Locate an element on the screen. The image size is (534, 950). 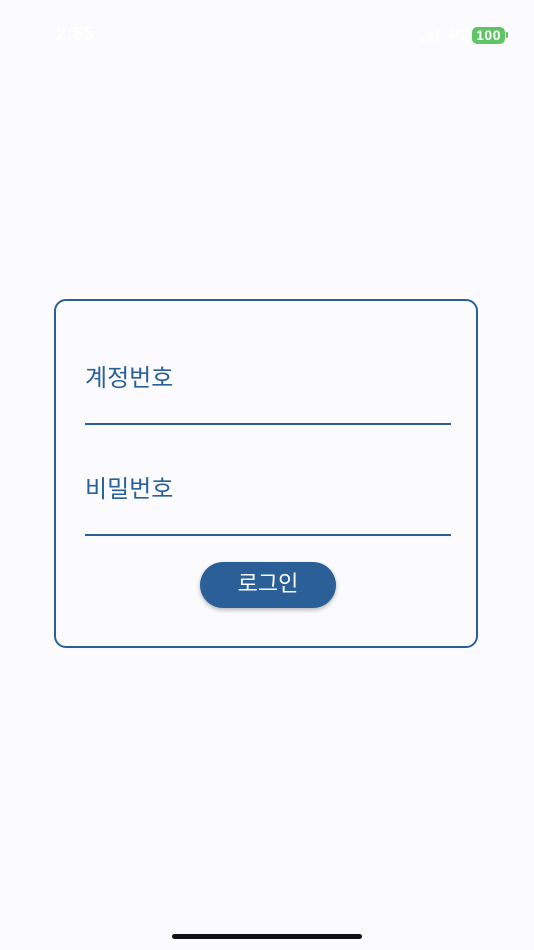
account-underline is located at coordinates (268, 424).